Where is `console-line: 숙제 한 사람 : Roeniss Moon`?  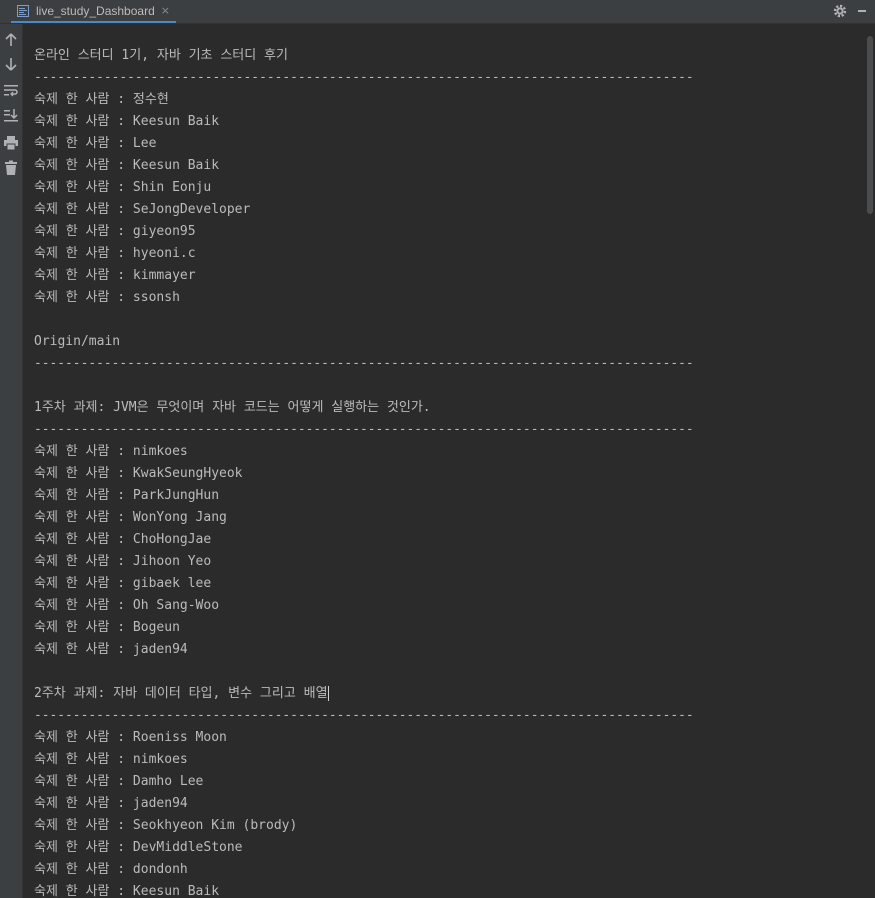 console-line: 숙제 한 사람 : Roeniss Moon is located at coordinates (130, 737).